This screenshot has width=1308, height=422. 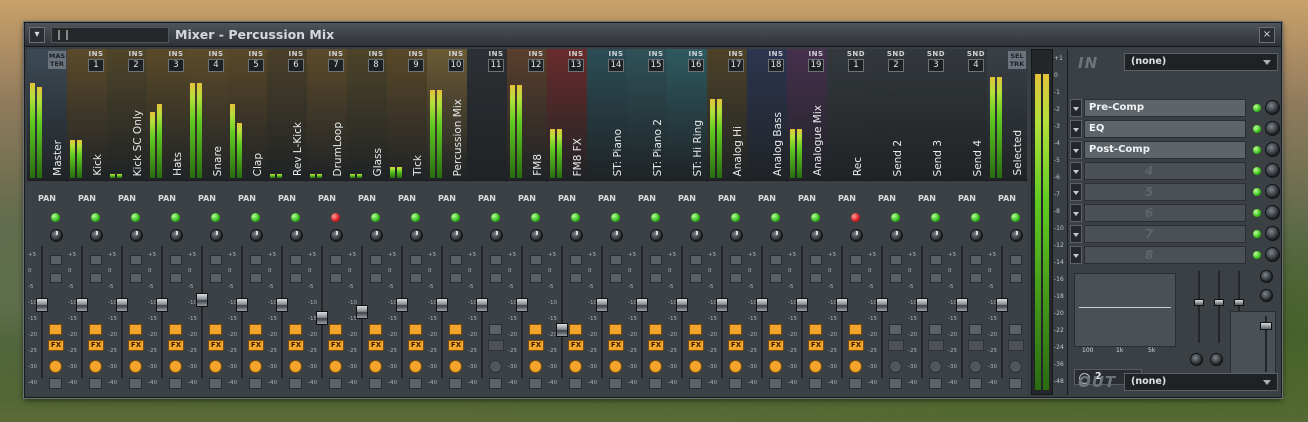 What do you see at coordinates (296, 62) in the screenshot?
I see `insert-slot-selector: INS 6` at bounding box center [296, 62].